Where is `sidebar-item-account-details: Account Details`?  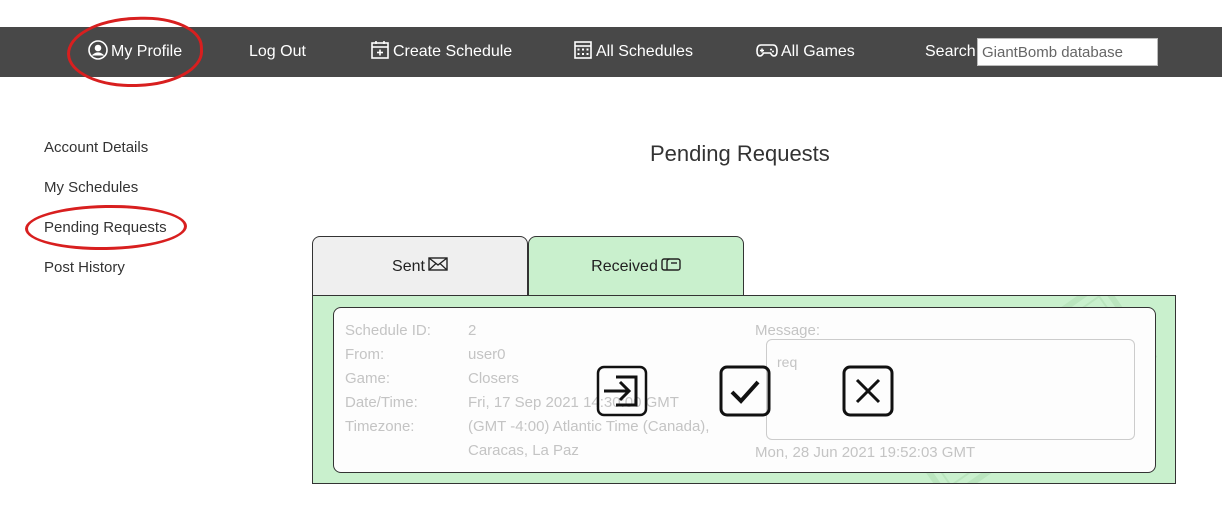
sidebar-item-account-details: Account Details is located at coordinates (96, 147).